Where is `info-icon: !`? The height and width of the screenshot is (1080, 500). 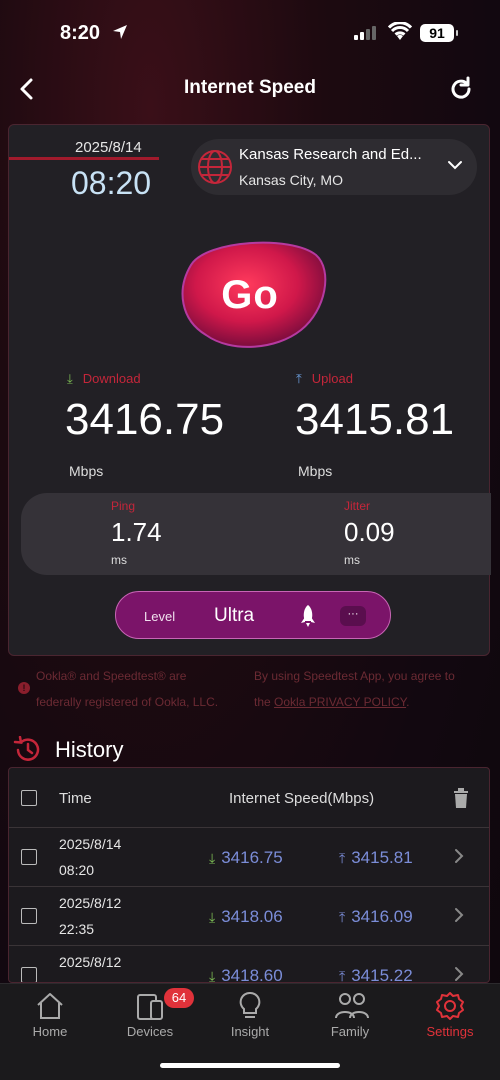
info-icon: ! is located at coordinates (24, 688).